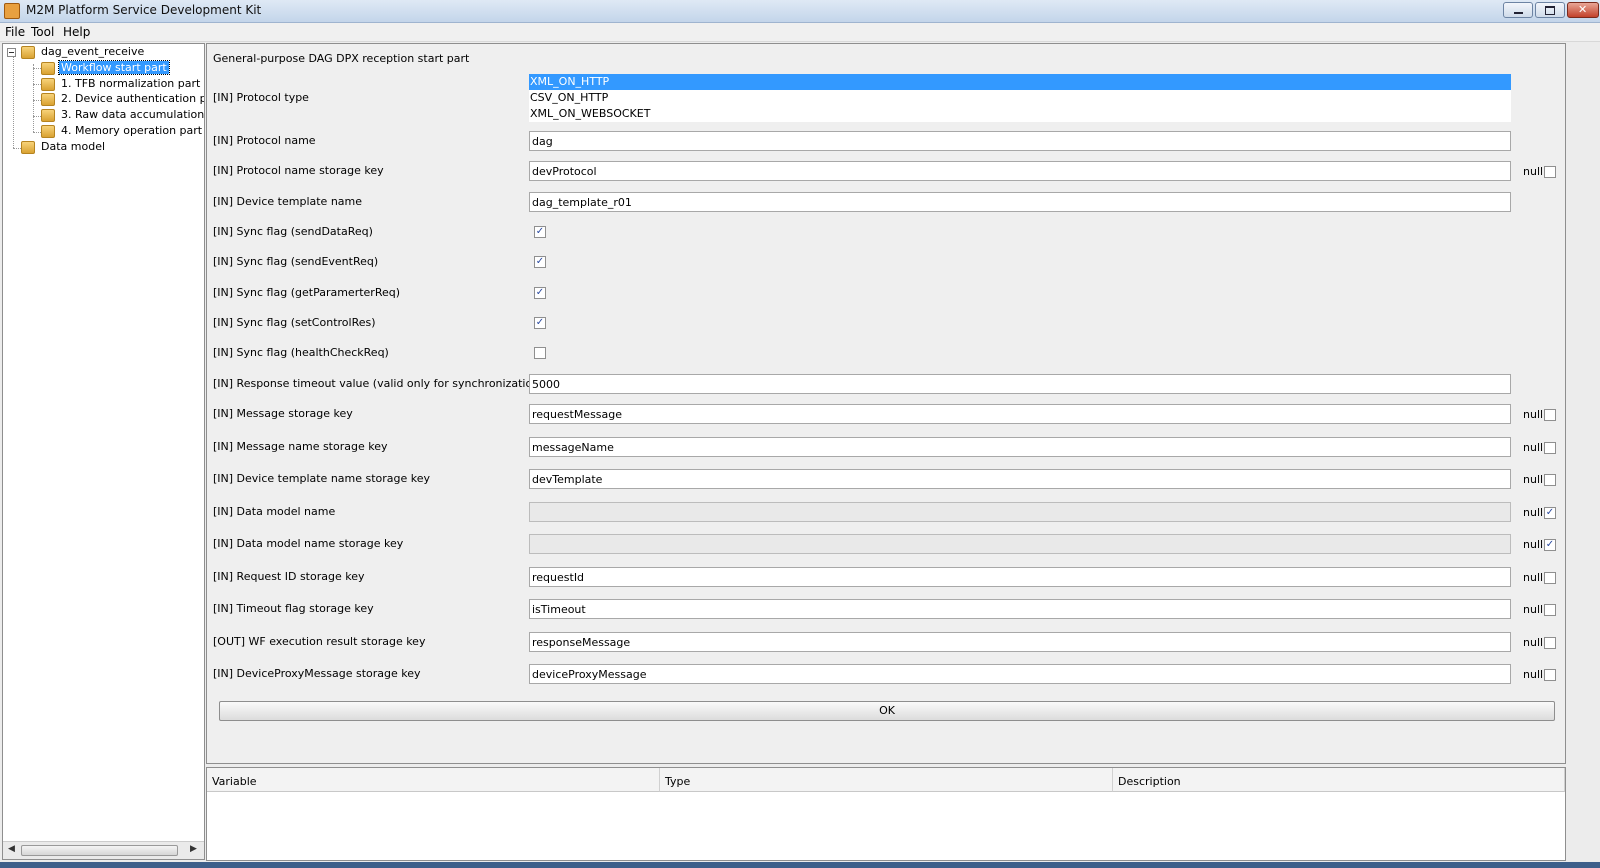 Image resolution: width=1600 pixels, height=868 pixels. Describe the element at coordinates (15, 32) in the screenshot. I see `menu-file: File` at that location.